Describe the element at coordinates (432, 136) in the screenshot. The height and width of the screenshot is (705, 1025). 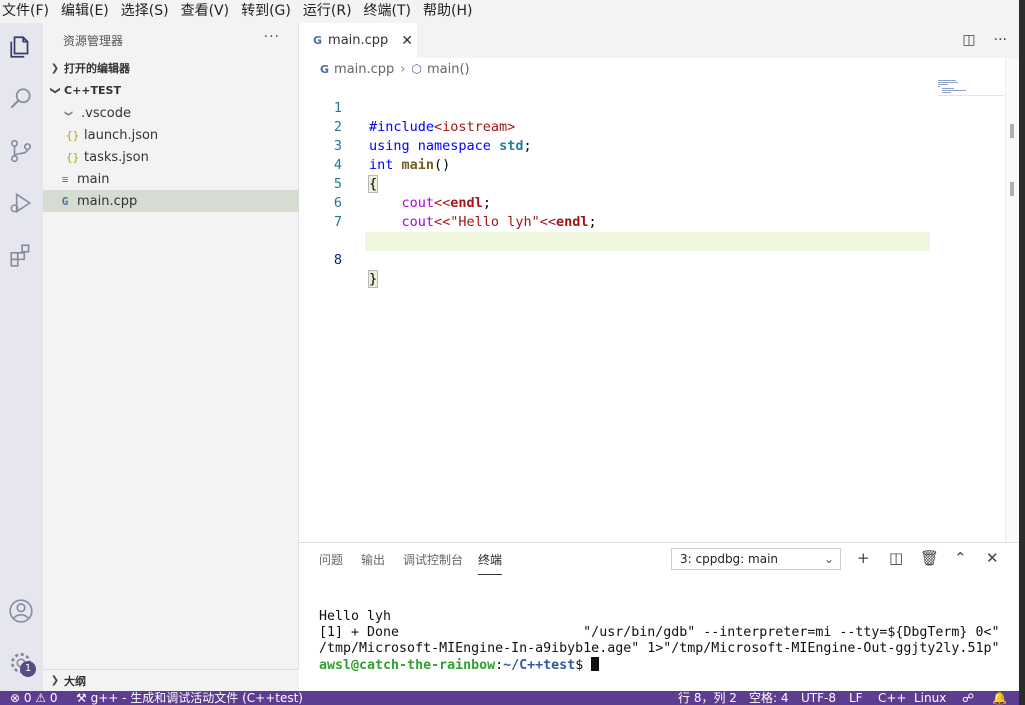
I see `code-line: 2 using namespace std;` at that location.